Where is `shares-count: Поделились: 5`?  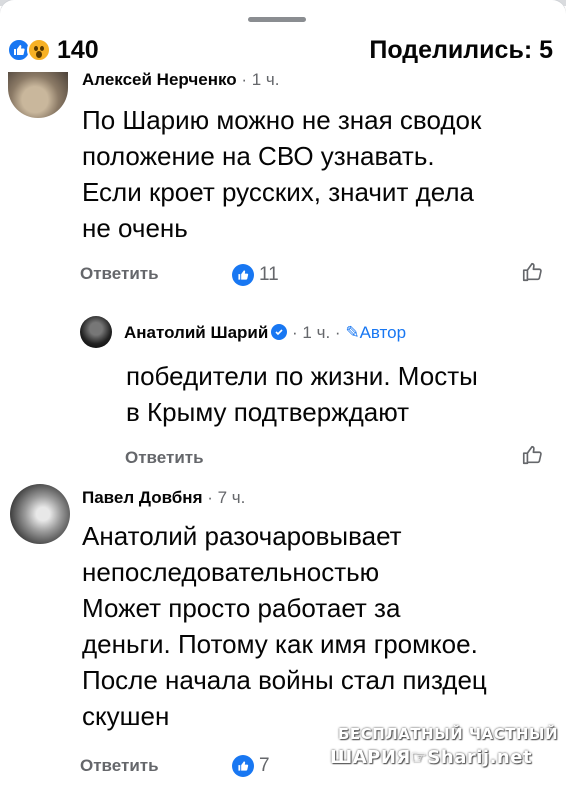
shares-count: Поделились: 5 is located at coordinates (461, 50).